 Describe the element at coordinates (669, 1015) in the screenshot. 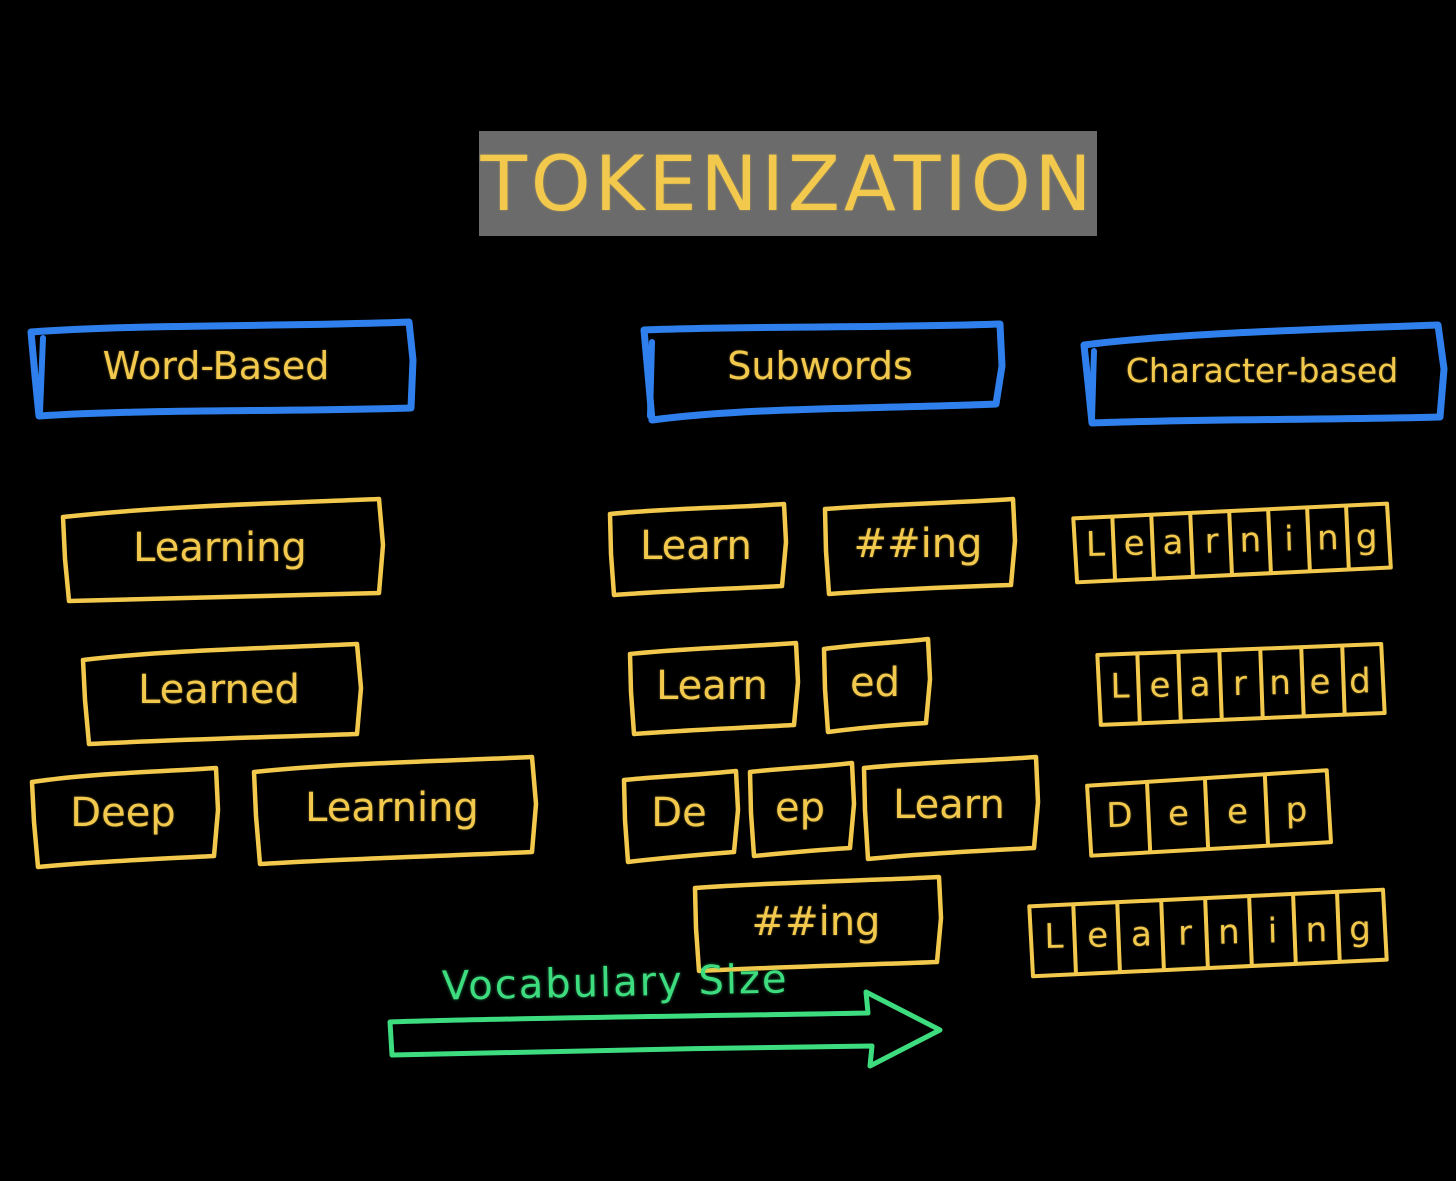

I see `vocabulary-size-axis: Vocabulary Size` at that location.